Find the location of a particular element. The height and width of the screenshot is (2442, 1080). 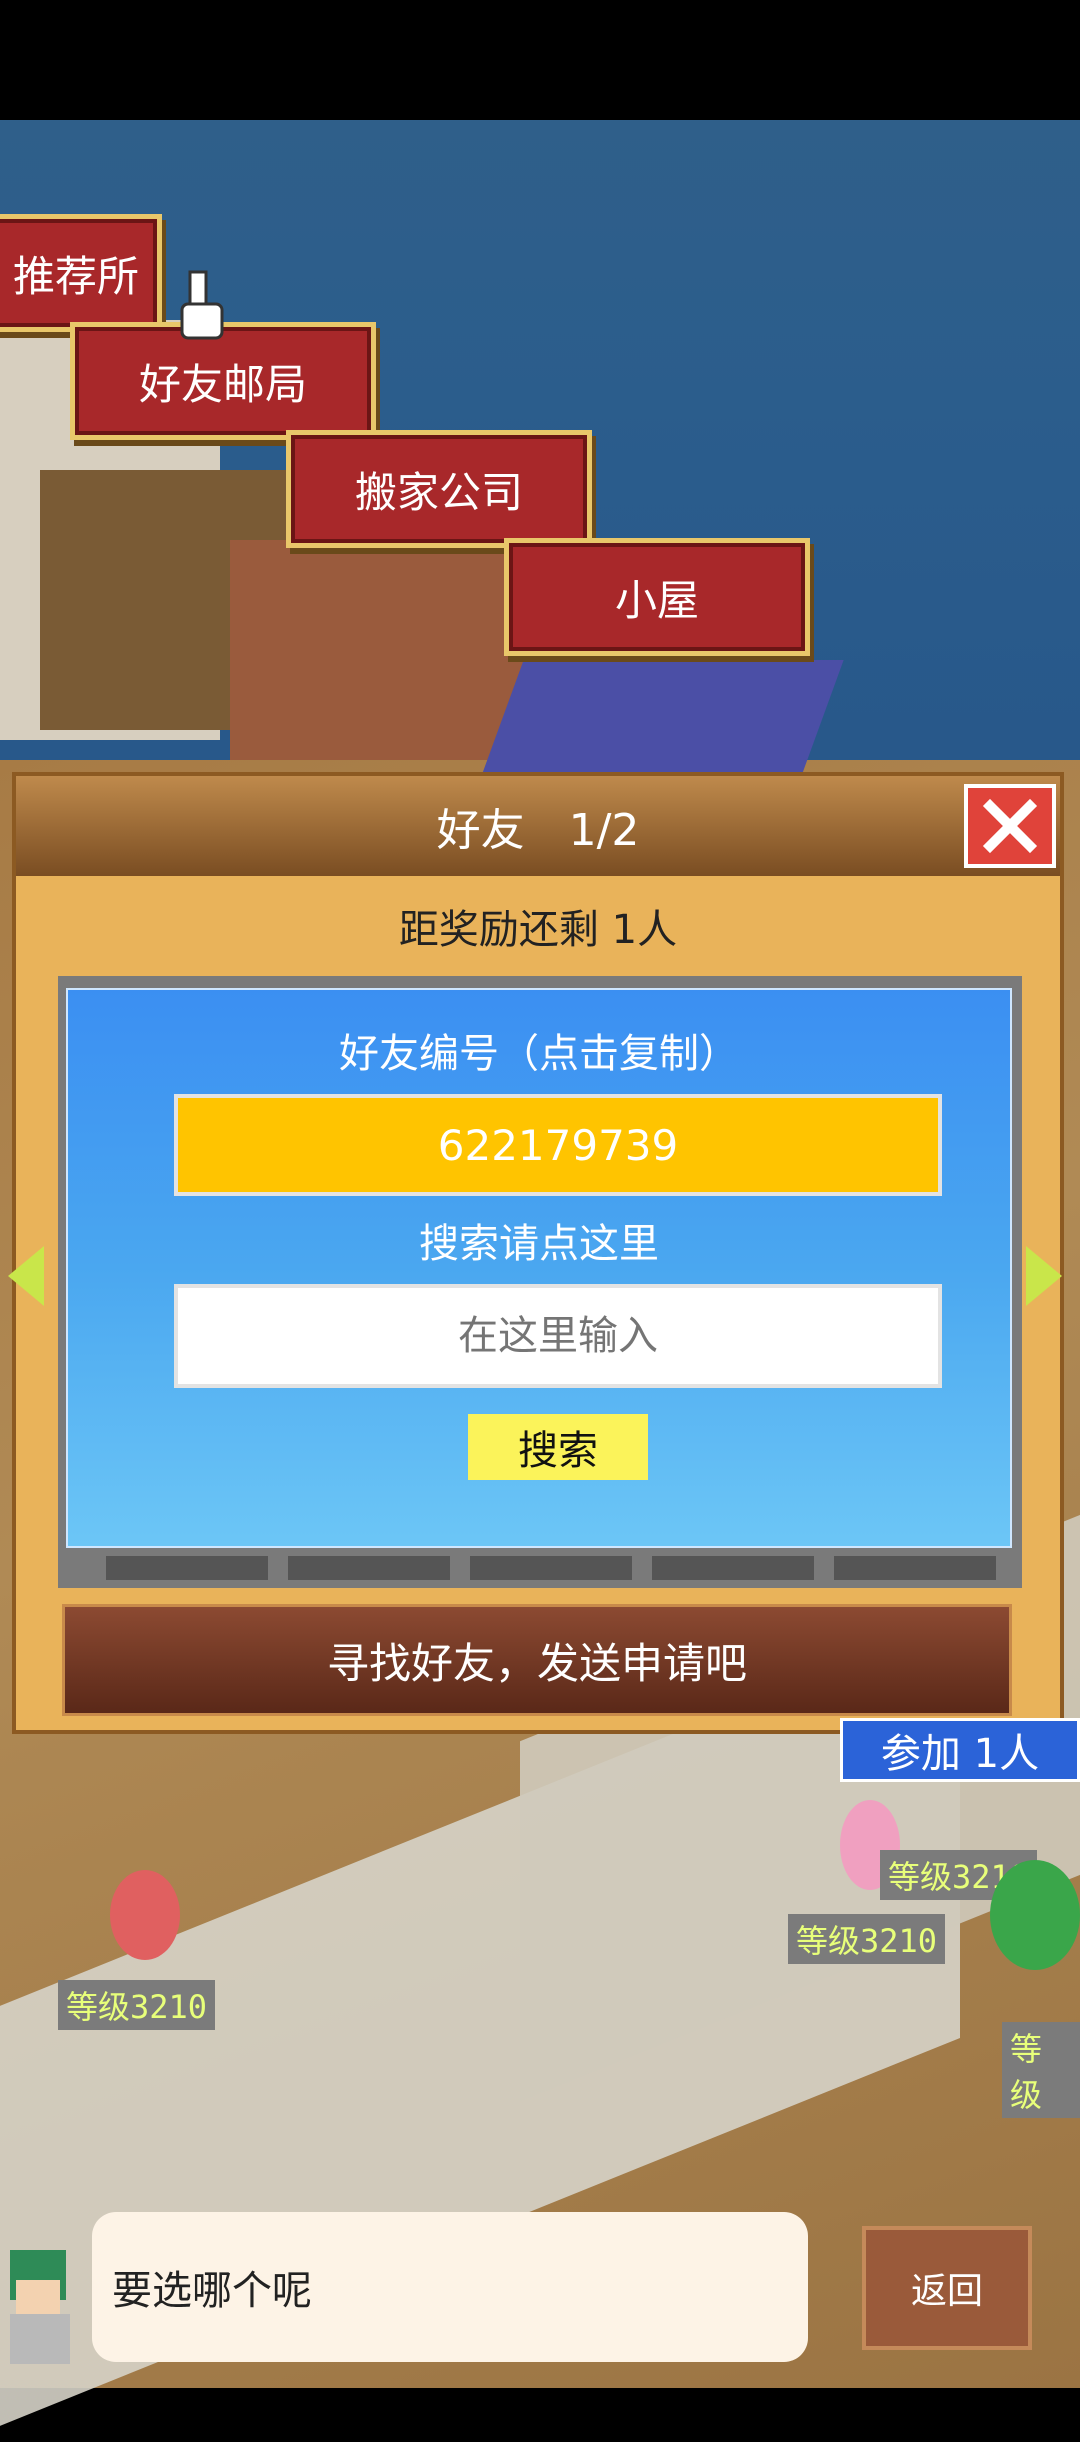

join-count-badge: 参加 1人 is located at coordinates (960, 1750).